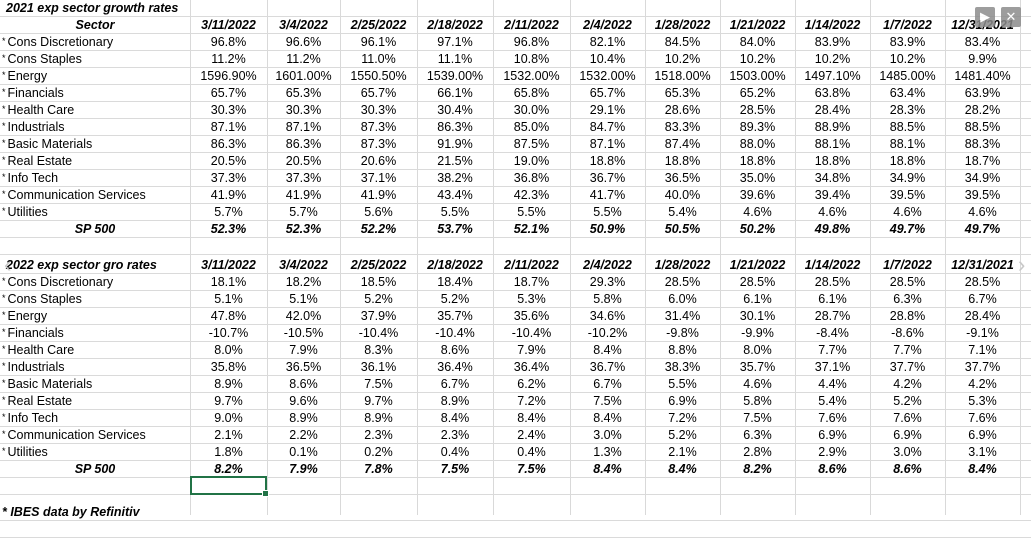 The image size is (1031, 538). I want to click on total-value: 50.2%, so click(757, 229).